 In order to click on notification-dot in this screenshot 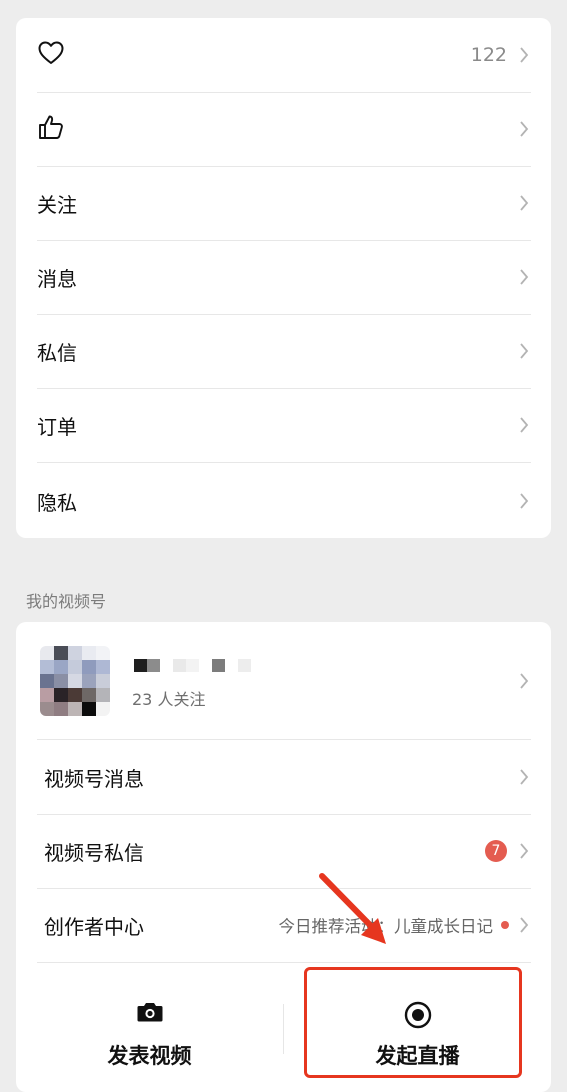, I will do `click(505, 925)`.